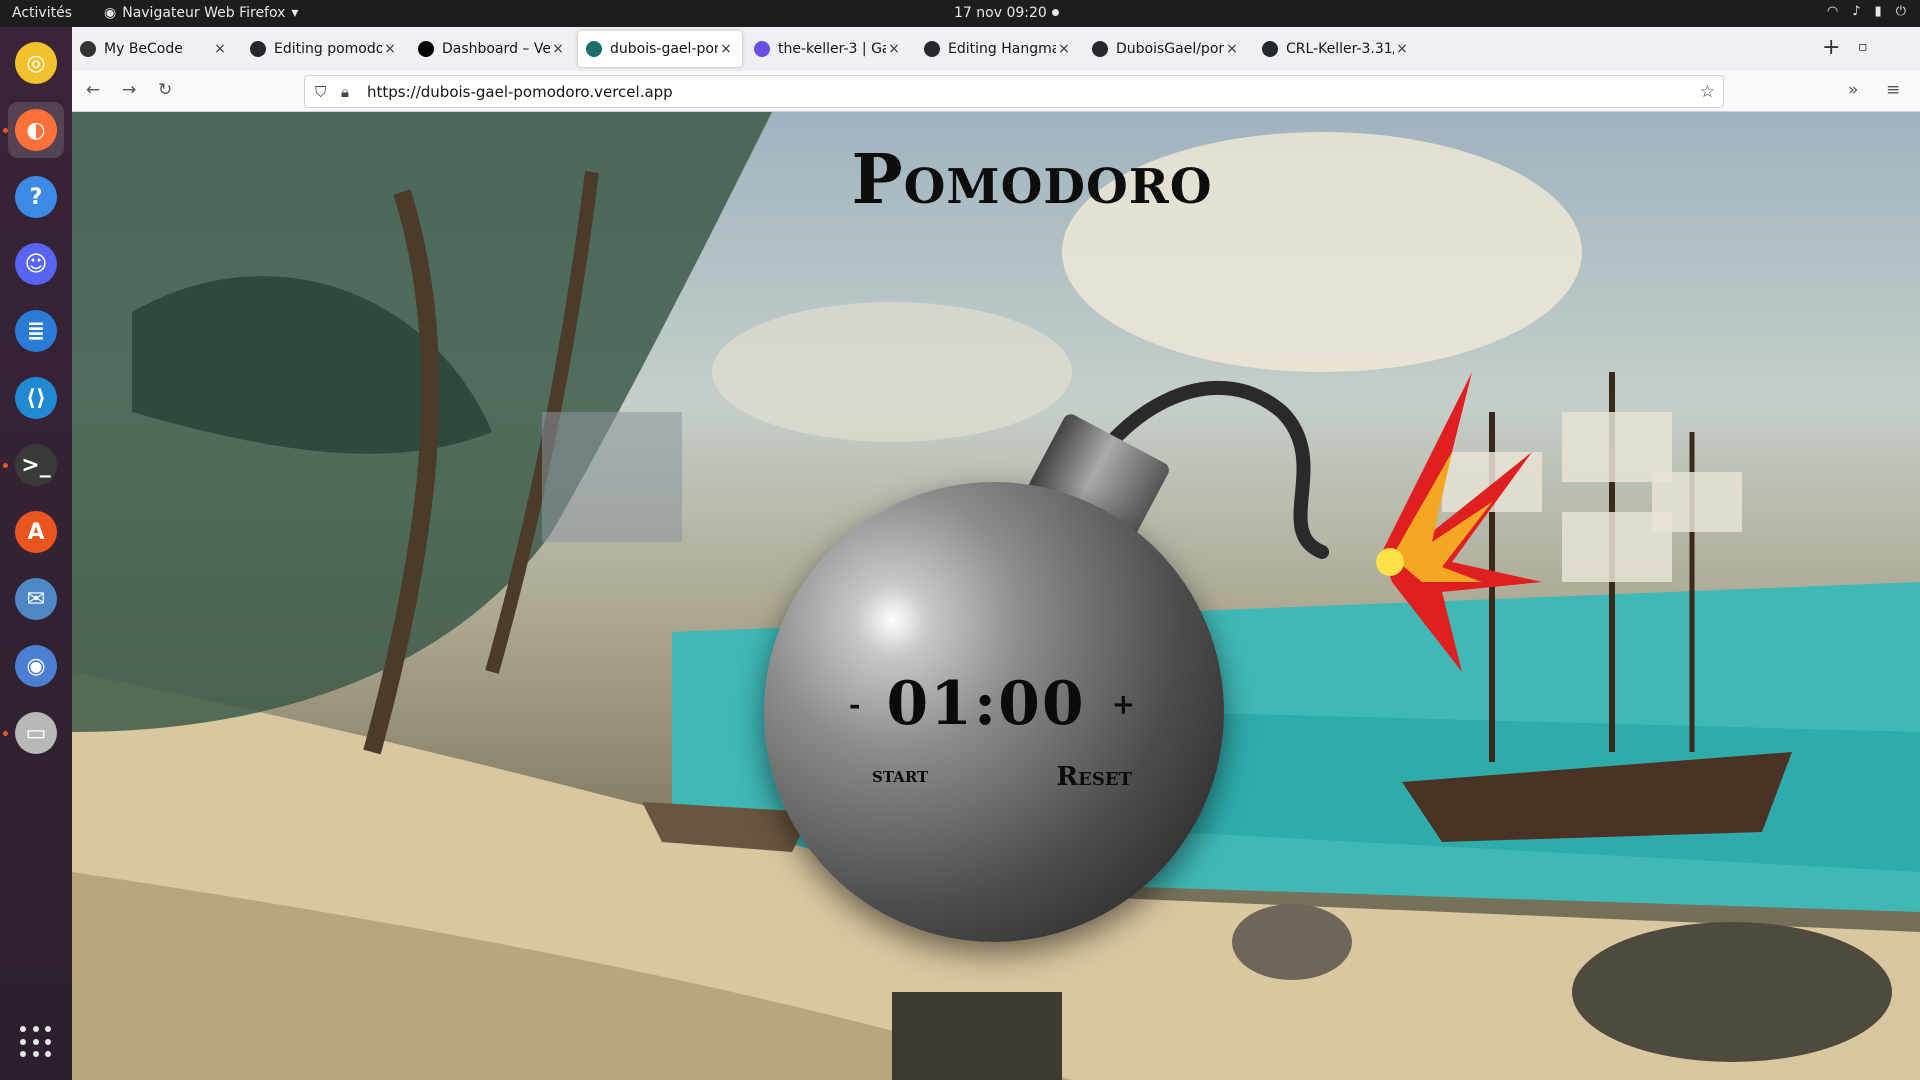 This screenshot has height=1080, width=1920. I want to click on firefox-icon: ◐, so click(36, 130).